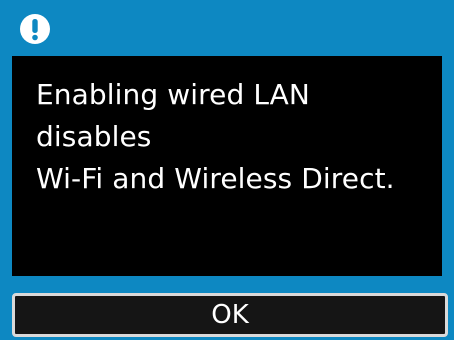 The height and width of the screenshot is (340, 454). I want to click on ok-button: OK, so click(230, 315).